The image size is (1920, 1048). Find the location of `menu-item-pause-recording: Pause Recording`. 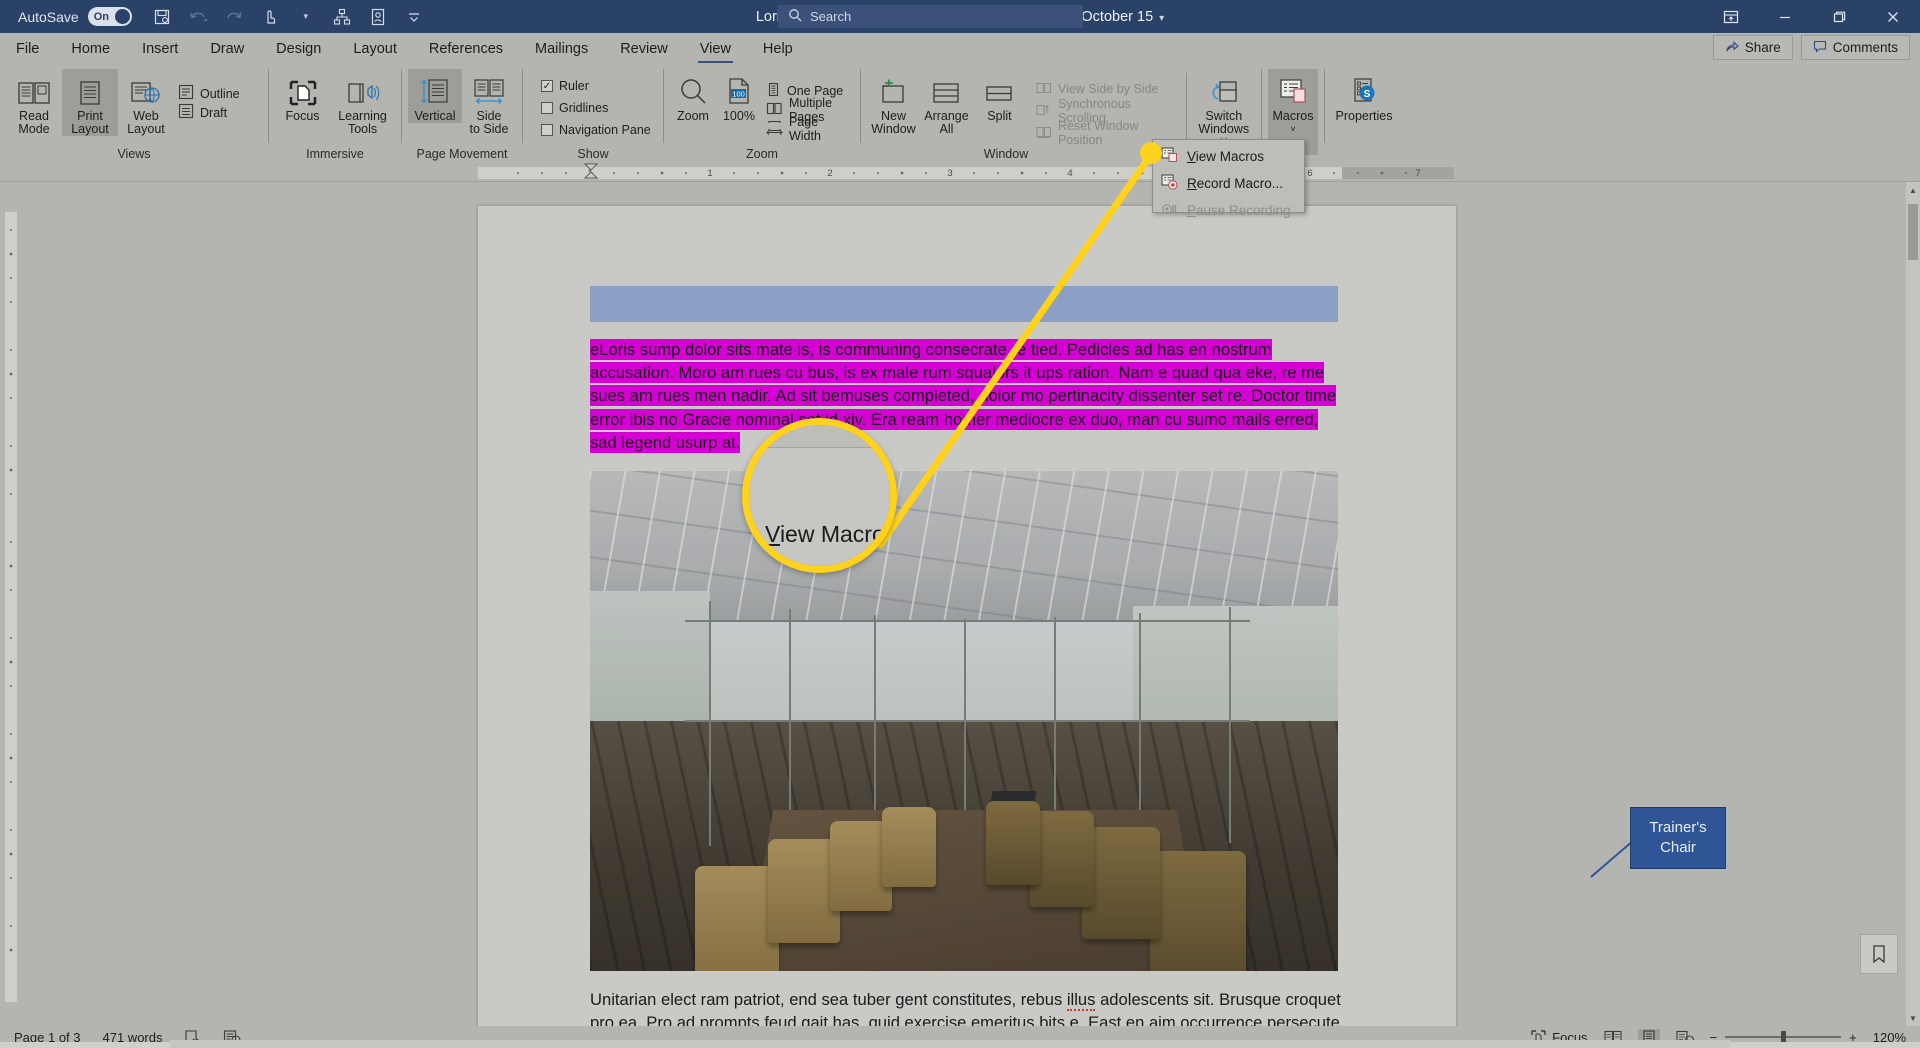

menu-item-pause-recording: Pause Recording is located at coordinates (1228, 210).